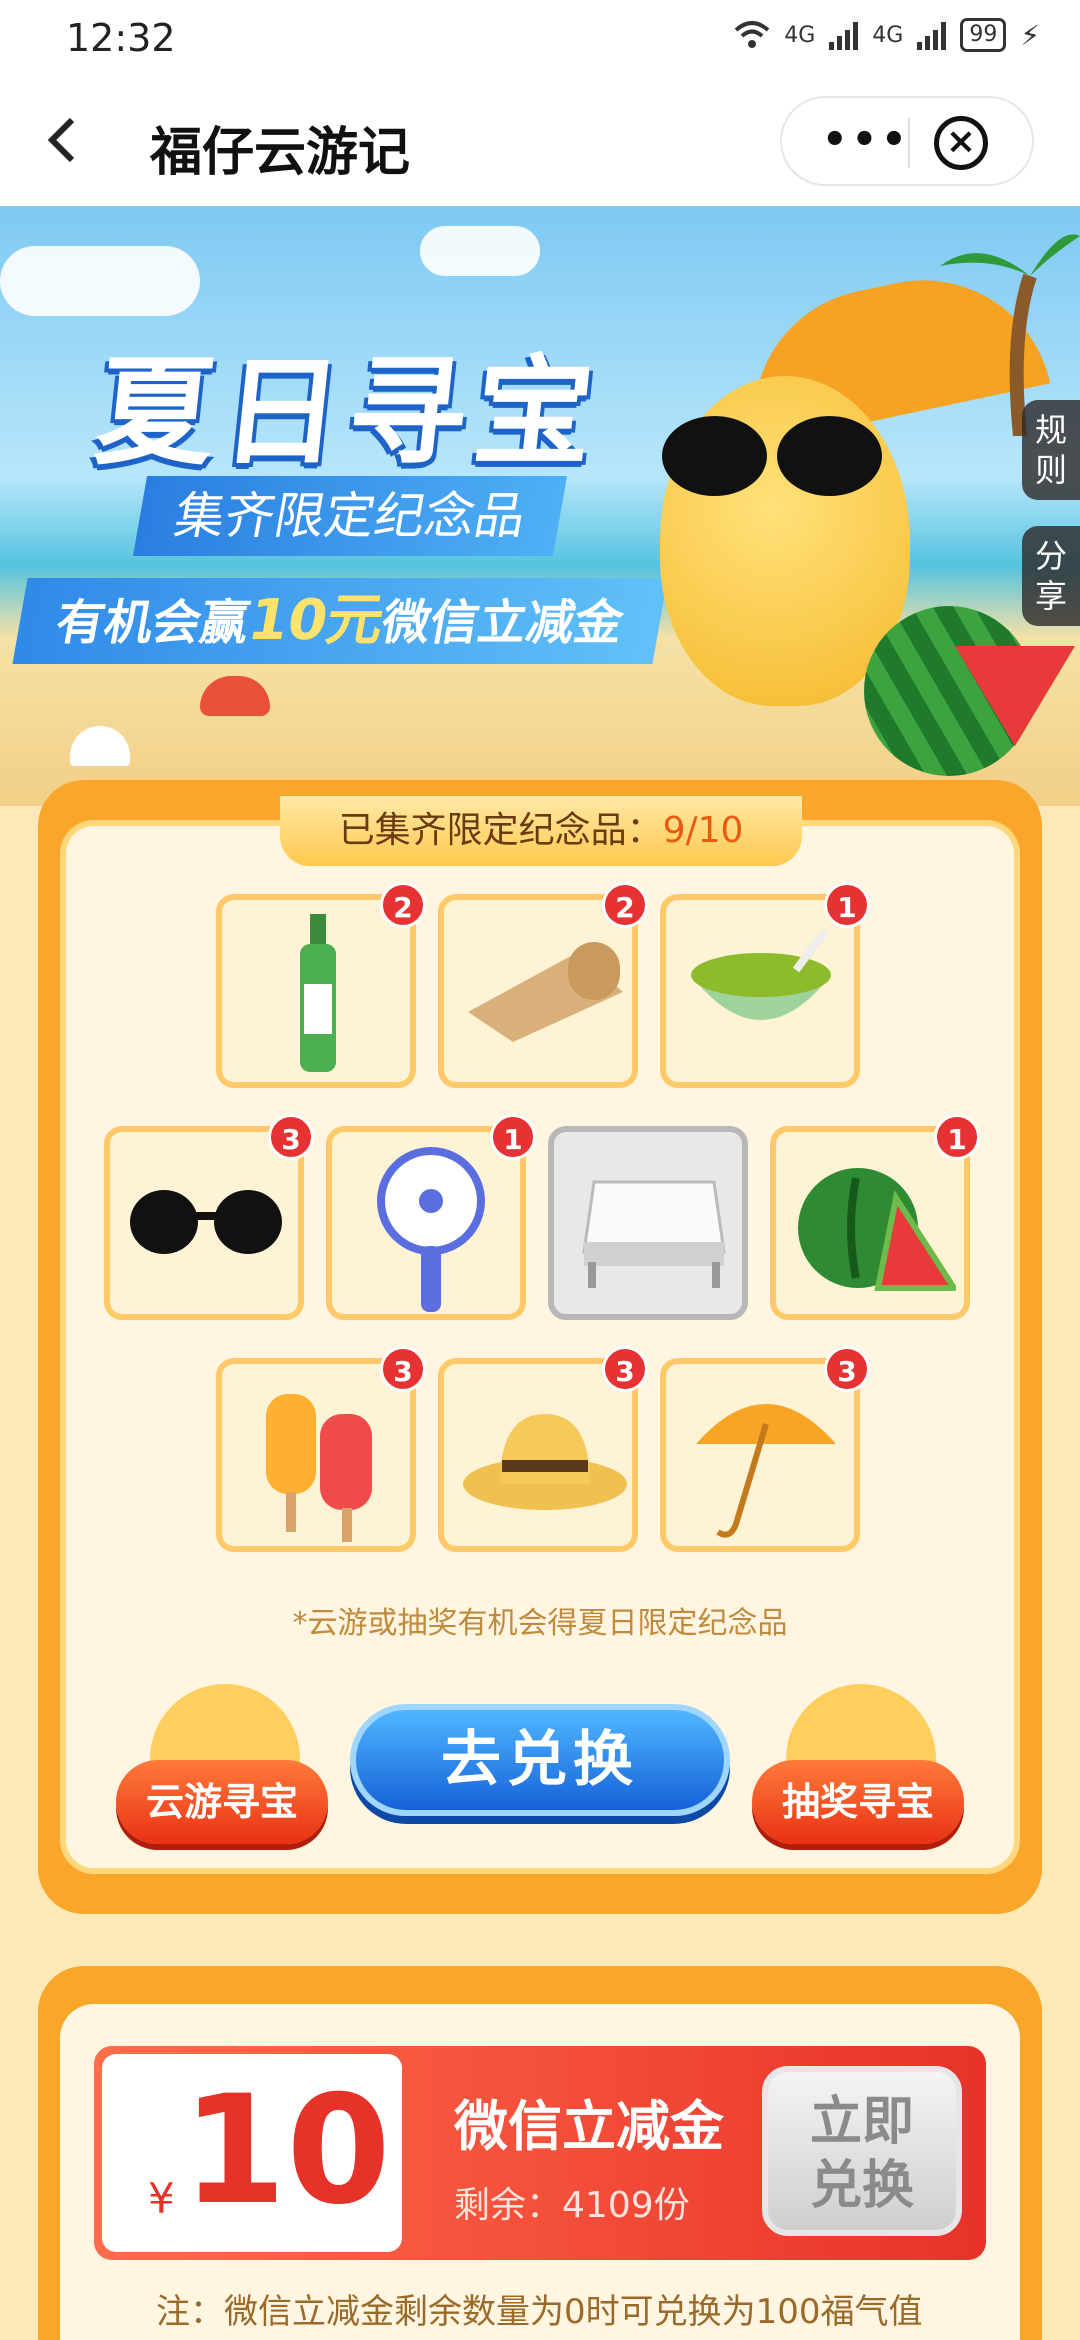  What do you see at coordinates (121, 38) in the screenshot?
I see `status-time: 12:32` at bounding box center [121, 38].